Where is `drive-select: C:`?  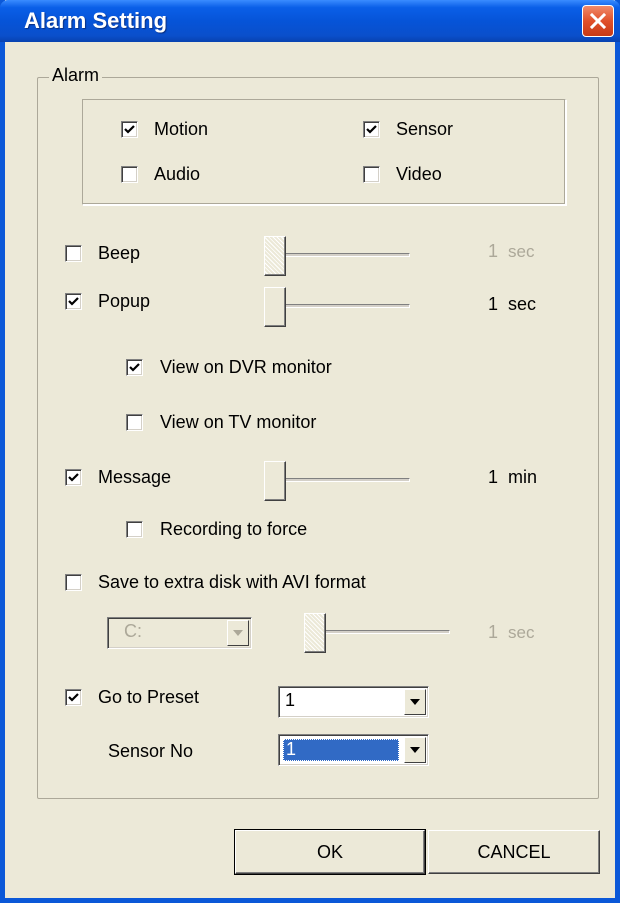
drive-select: C: is located at coordinates (179, 633).